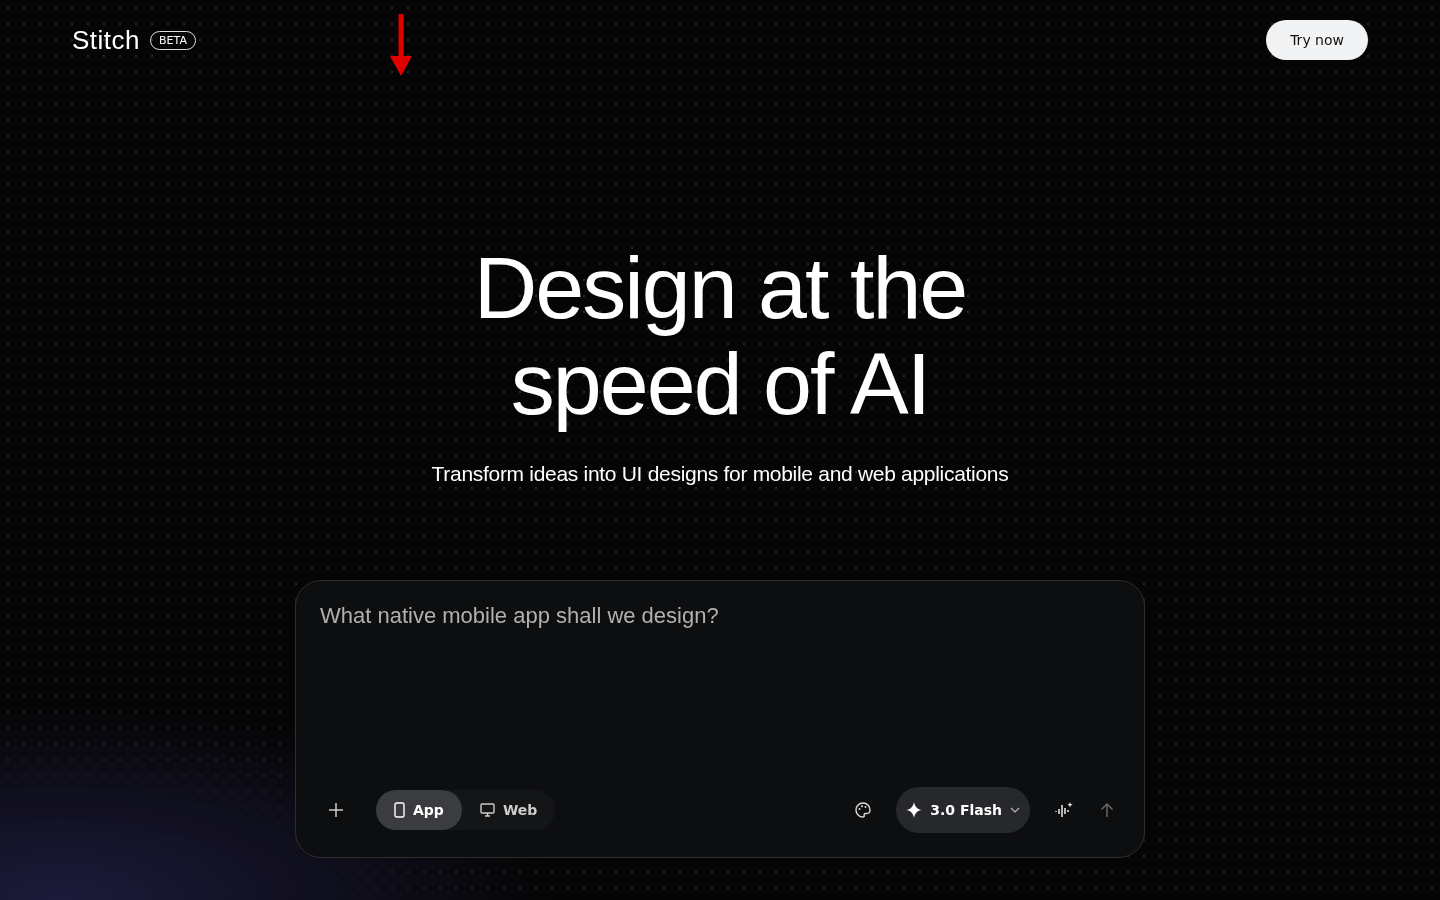 The height and width of the screenshot is (900, 1440). Describe the element at coordinates (720, 474) in the screenshot. I see `hero-subtitle: Transform ideas into UI designs for mobile and web applications` at that location.